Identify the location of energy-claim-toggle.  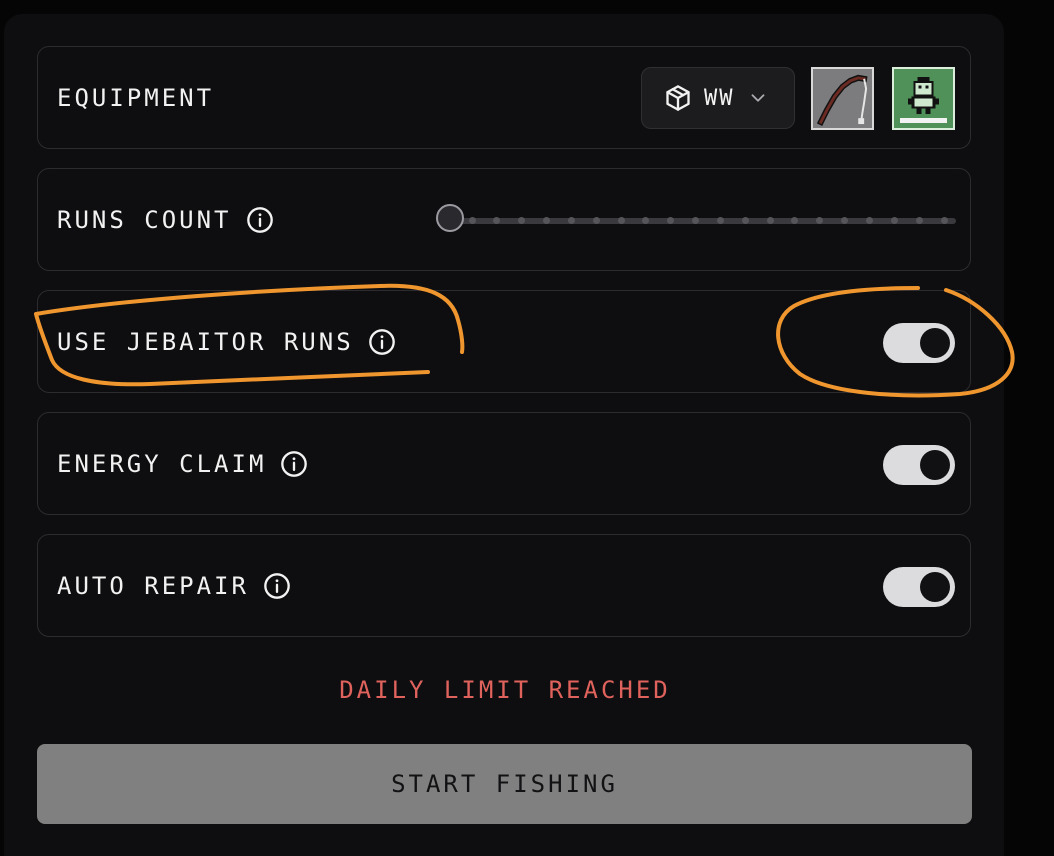
(919, 465).